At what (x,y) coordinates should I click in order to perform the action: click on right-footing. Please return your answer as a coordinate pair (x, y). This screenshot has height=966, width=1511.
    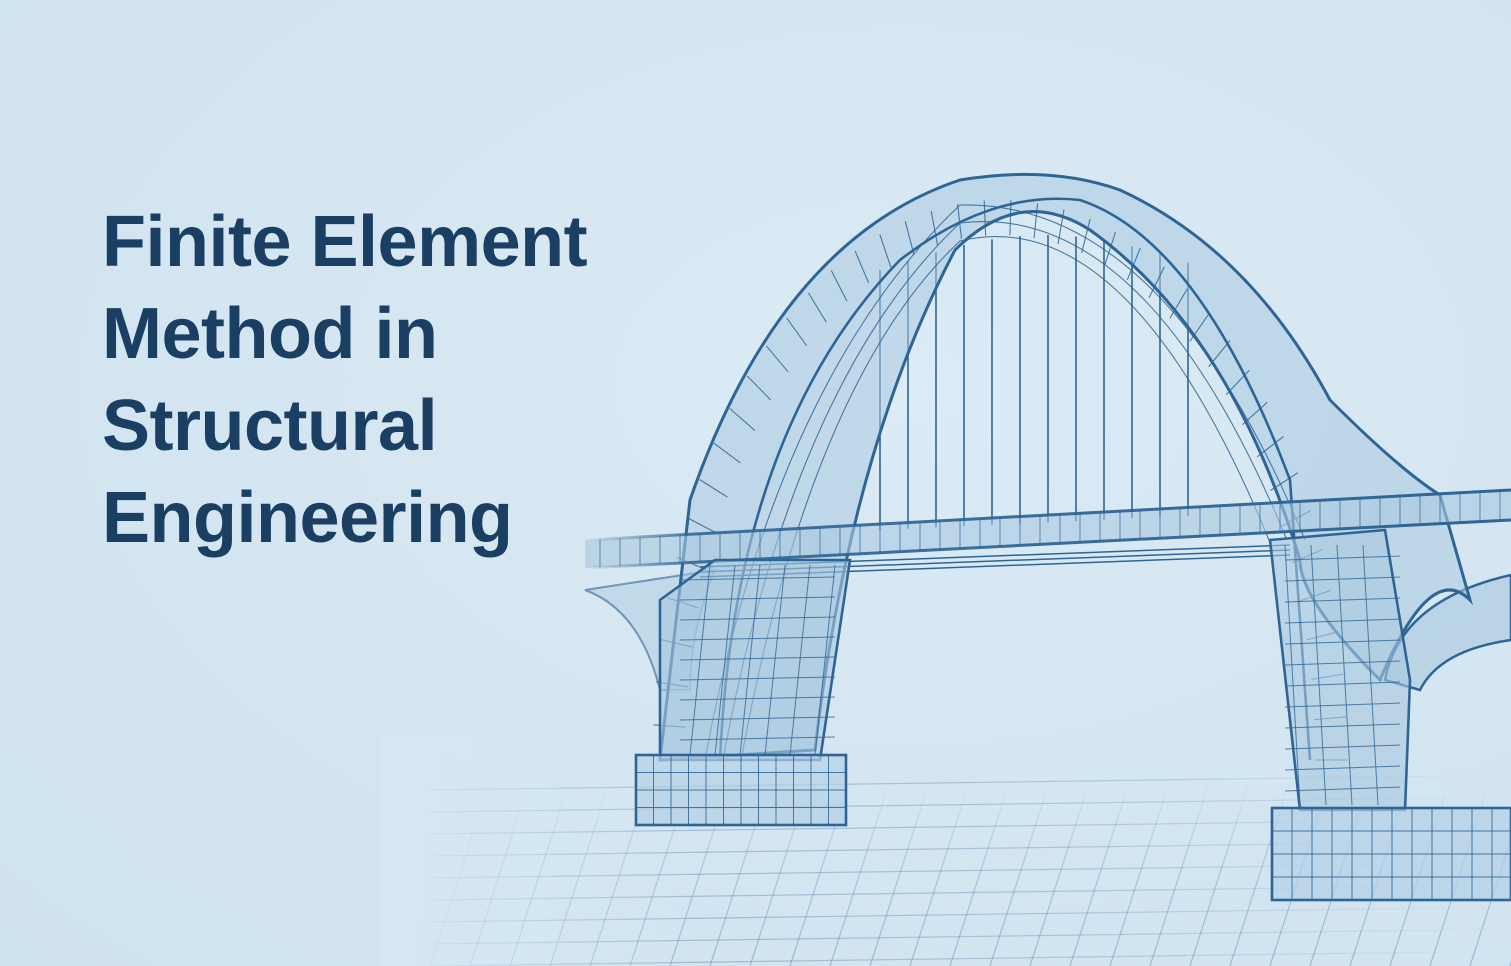
    Looking at the image, I should click on (1390, 854).